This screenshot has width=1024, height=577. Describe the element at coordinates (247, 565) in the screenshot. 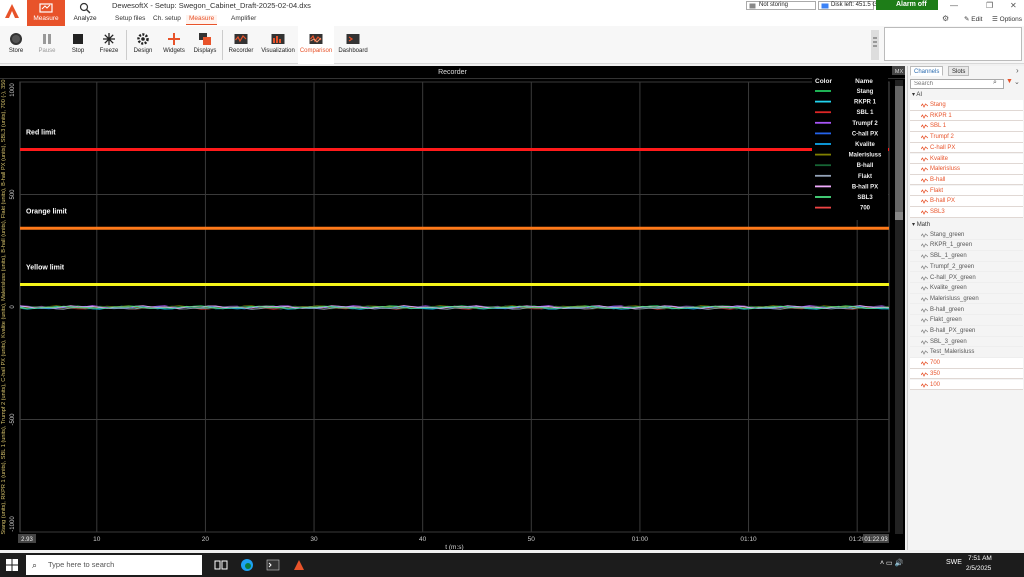

I see `edge-browser-icon` at that location.